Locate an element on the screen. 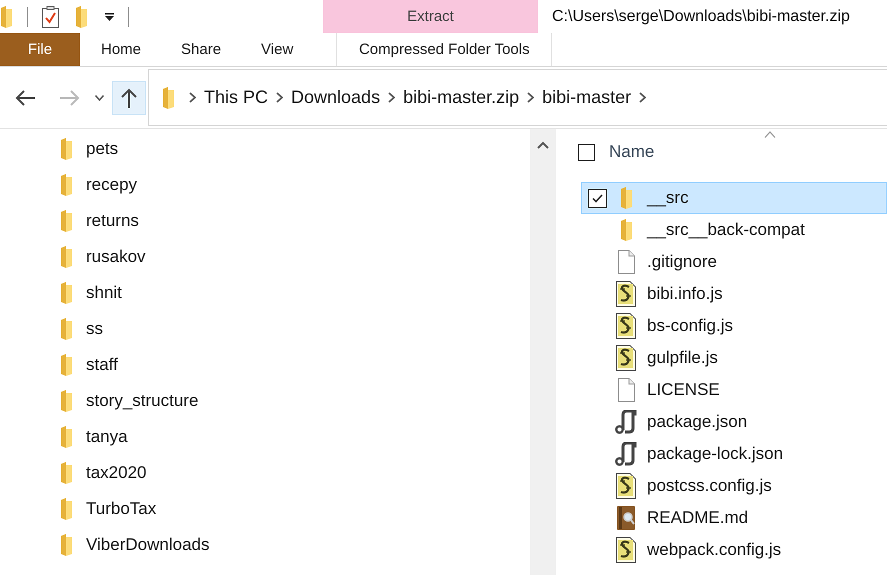  ribbon-tab: Home is located at coordinates (121, 49).